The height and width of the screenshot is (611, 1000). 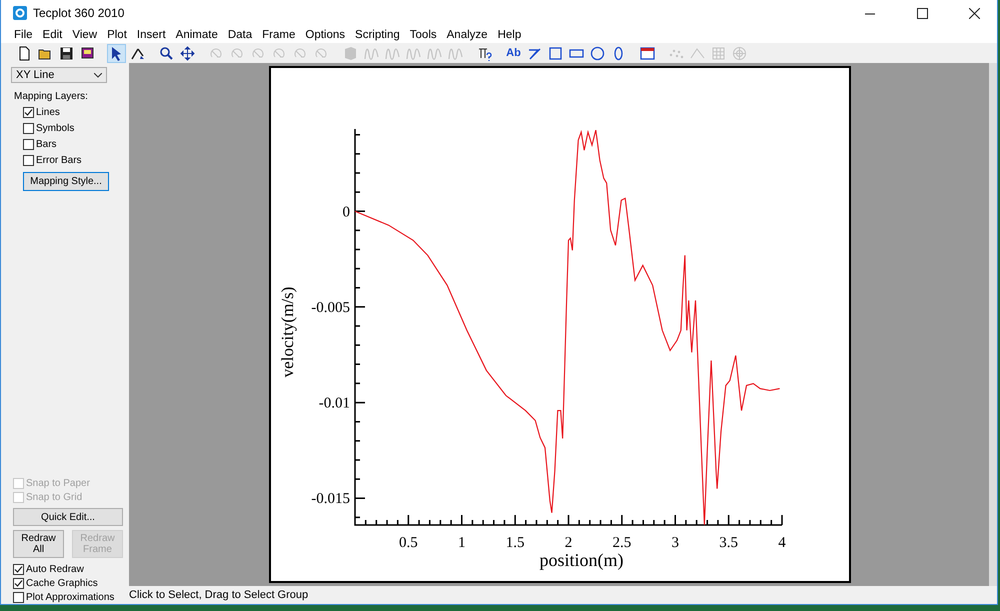 What do you see at coordinates (117, 34) in the screenshot?
I see `menu-item: Plot` at bounding box center [117, 34].